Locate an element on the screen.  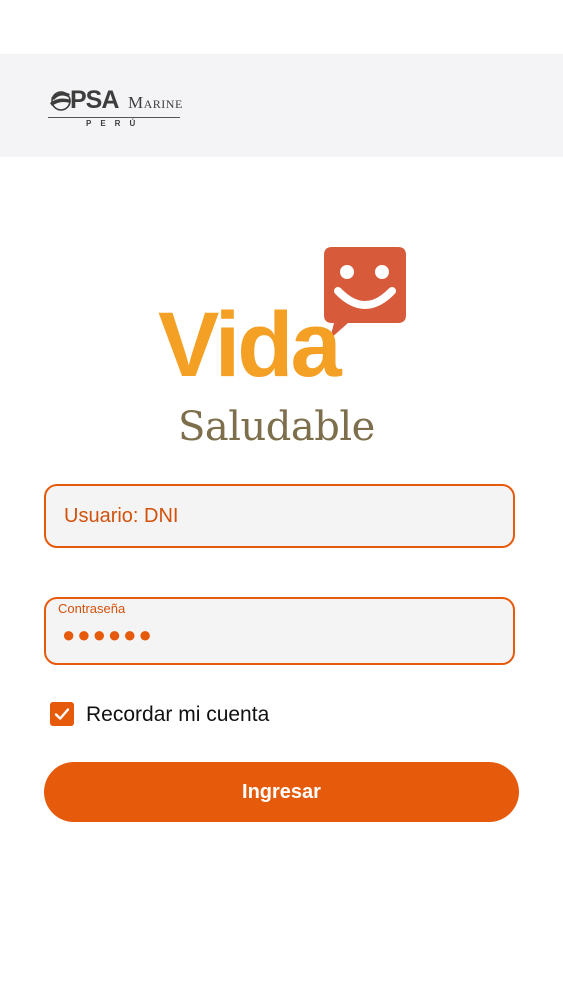
brand-divider is located at coordinates (114, 117).